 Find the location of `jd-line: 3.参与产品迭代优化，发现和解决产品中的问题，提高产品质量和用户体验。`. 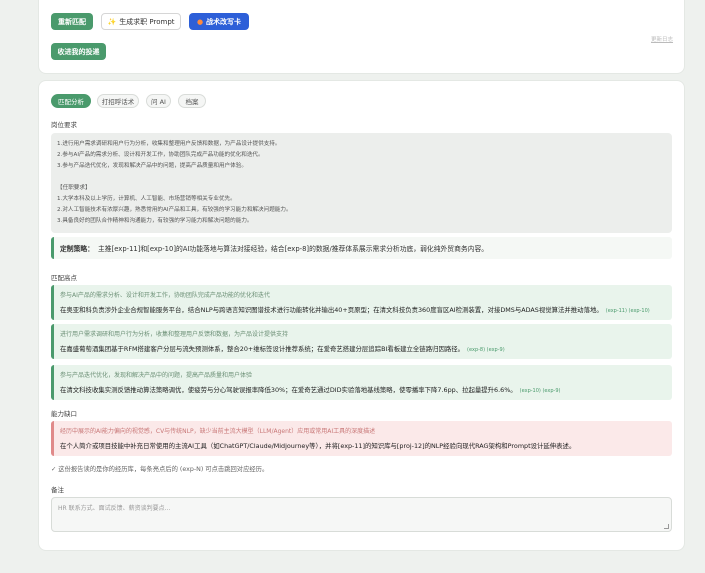

jd-line: 3.参与产品迭代优化，发现和解决产品中的问题，提高产品质量和用户体验。 is located at coordinates (152, 166).